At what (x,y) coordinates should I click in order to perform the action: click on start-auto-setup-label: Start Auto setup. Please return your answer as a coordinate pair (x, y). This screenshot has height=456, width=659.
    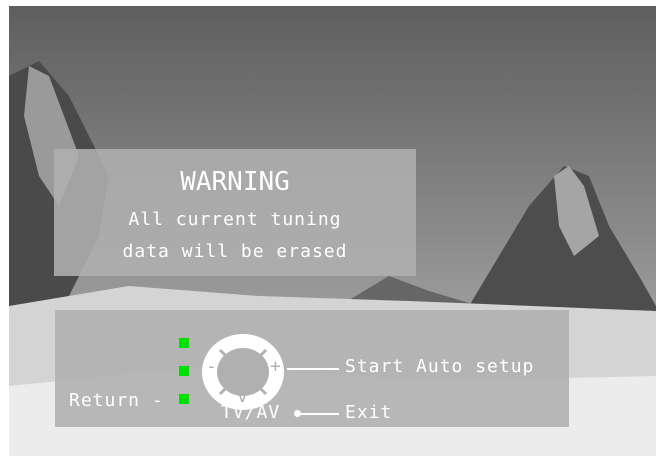
    Looking at the image, I should click on (439, 366).